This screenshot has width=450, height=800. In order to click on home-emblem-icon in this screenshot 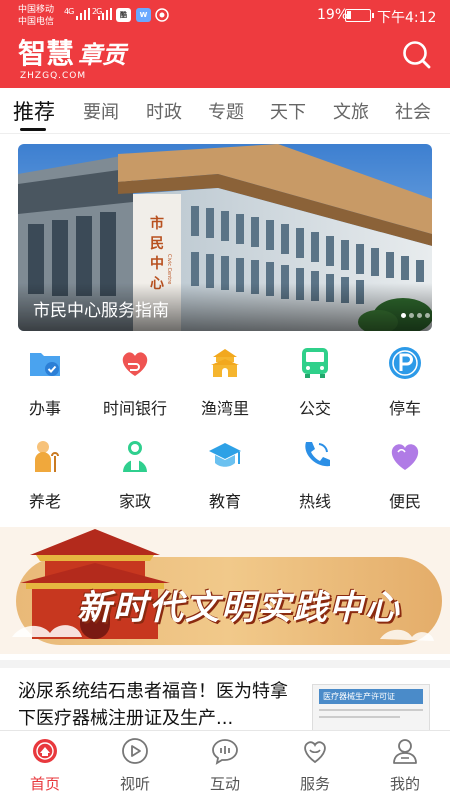, I will do `click(45, 751)`.